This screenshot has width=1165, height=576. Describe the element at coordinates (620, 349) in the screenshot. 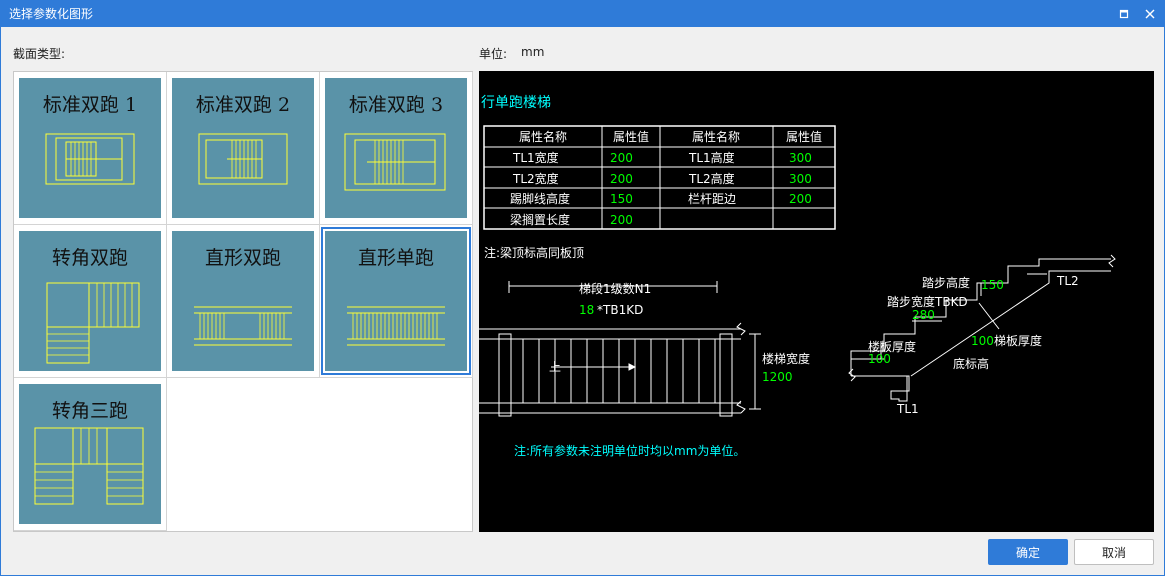

I see `stair-plan-view` at that location.